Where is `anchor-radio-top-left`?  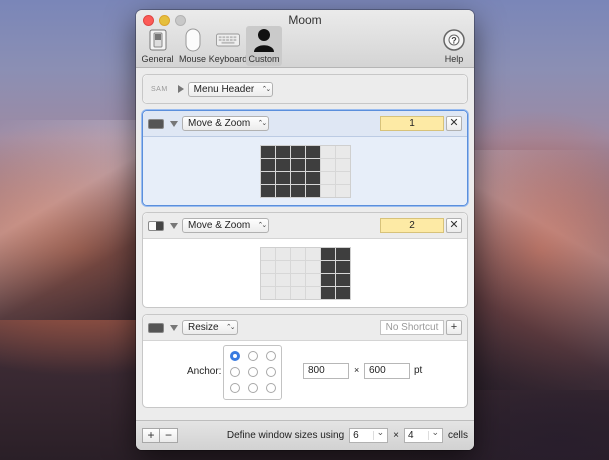
anchor-radio-top-left is located at coordinates (235, 356).